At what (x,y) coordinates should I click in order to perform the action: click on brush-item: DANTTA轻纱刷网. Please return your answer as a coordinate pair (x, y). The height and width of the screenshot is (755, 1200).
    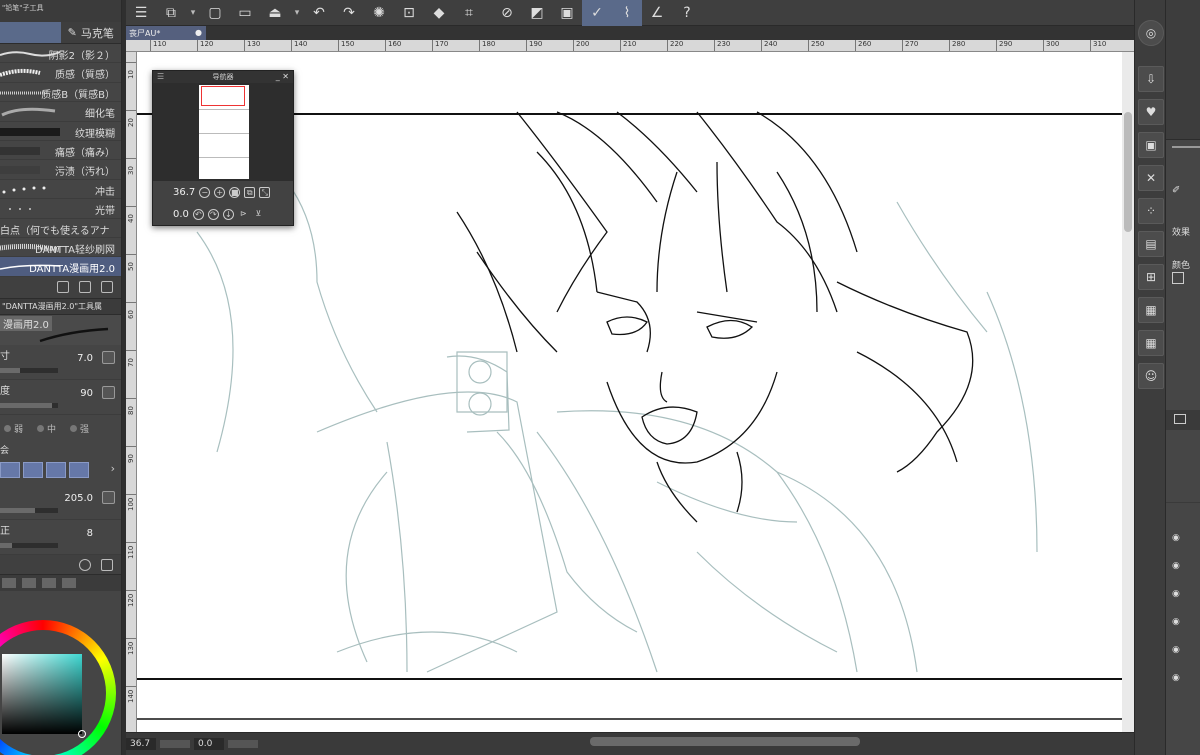
    Looking at the image, I should click on (60, 248).